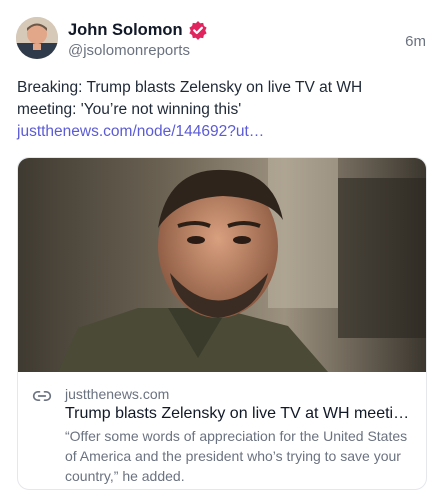 This screenshot has height=500, width=444. I want to click on link-icon, so click(42, 396).